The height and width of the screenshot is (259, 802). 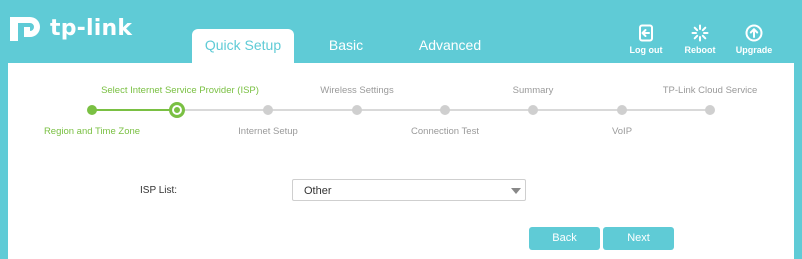 What do you see at coordinates (638, 238) in the screenshot?
I see `next-button: Next` at bounding box center [638, 238].